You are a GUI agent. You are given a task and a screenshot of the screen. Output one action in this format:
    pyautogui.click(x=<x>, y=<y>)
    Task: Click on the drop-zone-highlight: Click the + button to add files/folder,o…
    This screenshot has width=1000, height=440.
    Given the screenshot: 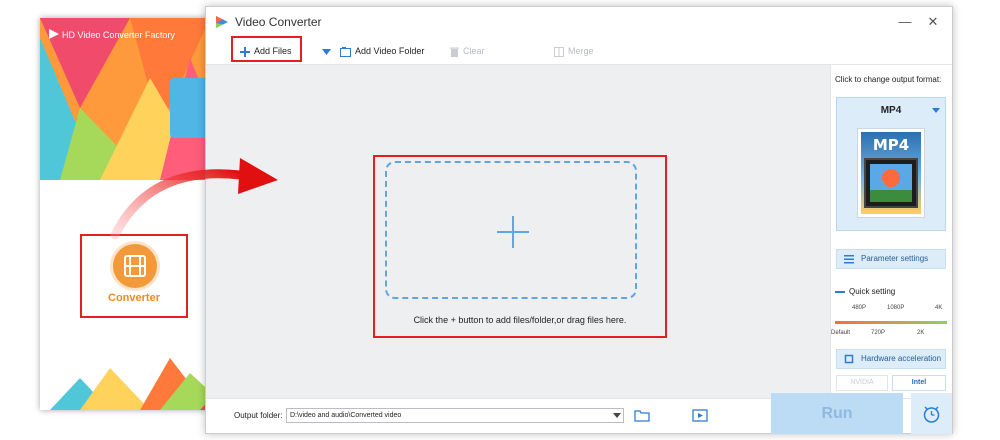 What is the action you would take?
    pyautogui.click(x=520, y=246)
    